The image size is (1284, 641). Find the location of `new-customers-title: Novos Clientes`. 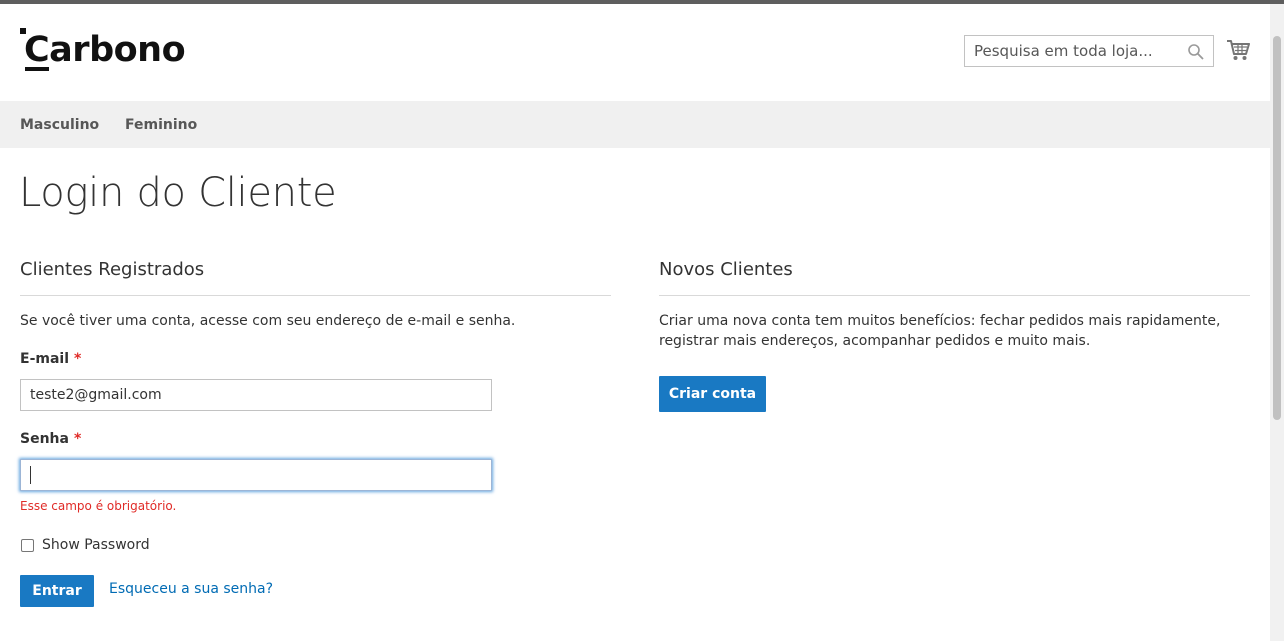

new-customers-title: Novos Clientes is located at coordinates (726, 269).